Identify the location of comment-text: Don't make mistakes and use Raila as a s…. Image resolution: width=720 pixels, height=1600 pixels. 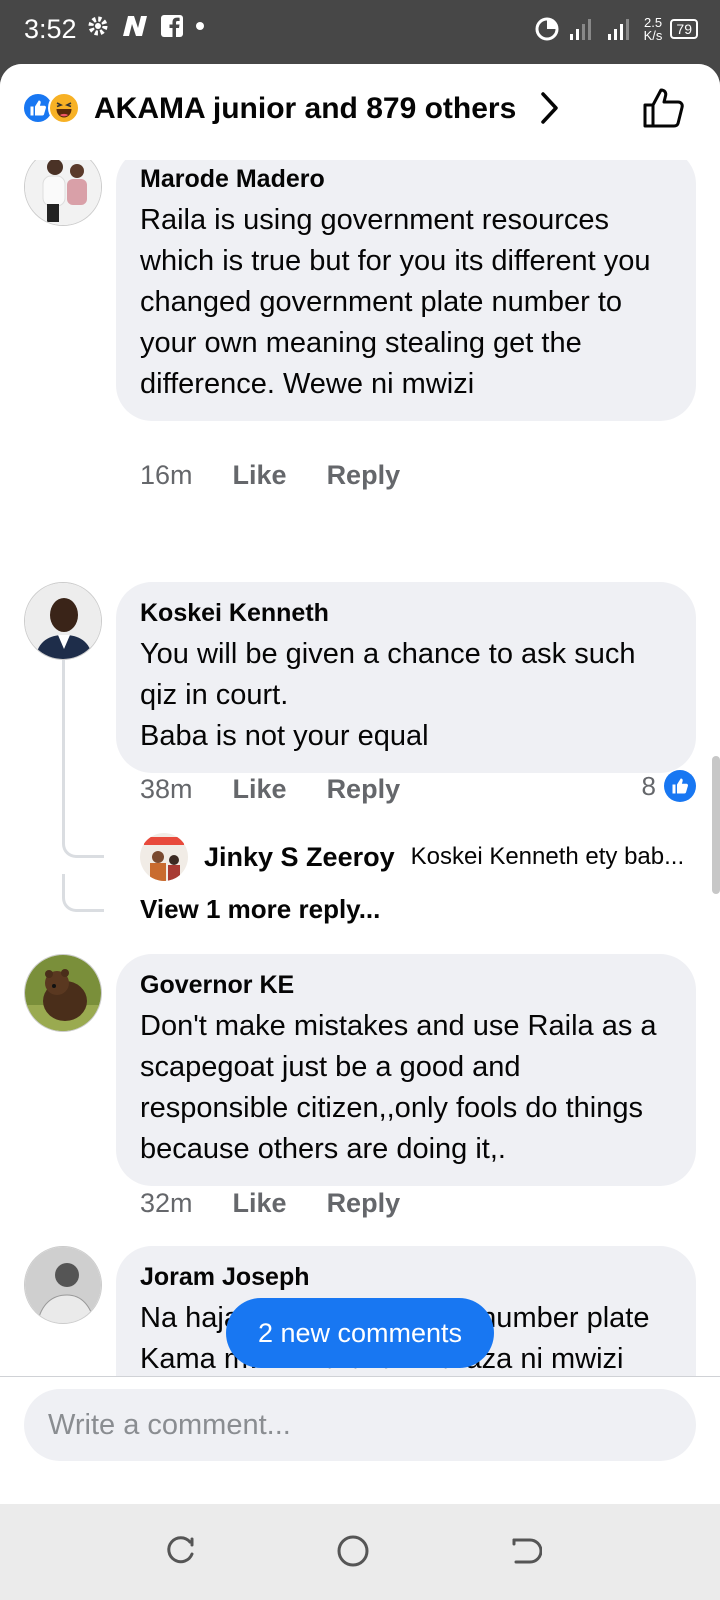
(398, 1087).